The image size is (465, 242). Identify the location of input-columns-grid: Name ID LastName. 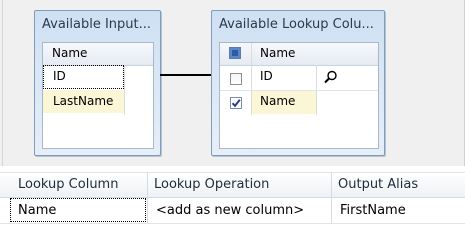
(98, 95).